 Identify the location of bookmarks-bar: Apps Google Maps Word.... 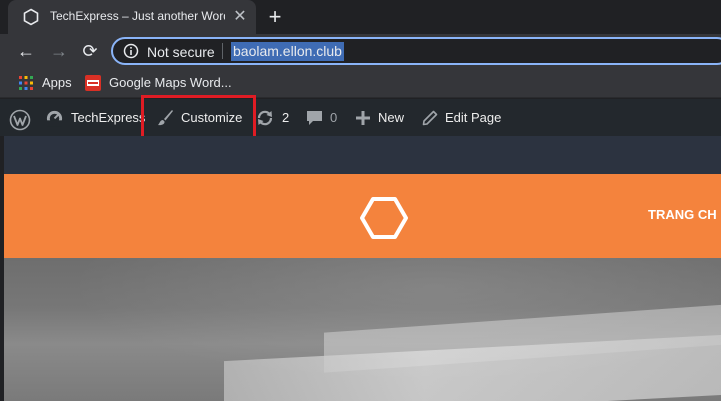
(360, 83).